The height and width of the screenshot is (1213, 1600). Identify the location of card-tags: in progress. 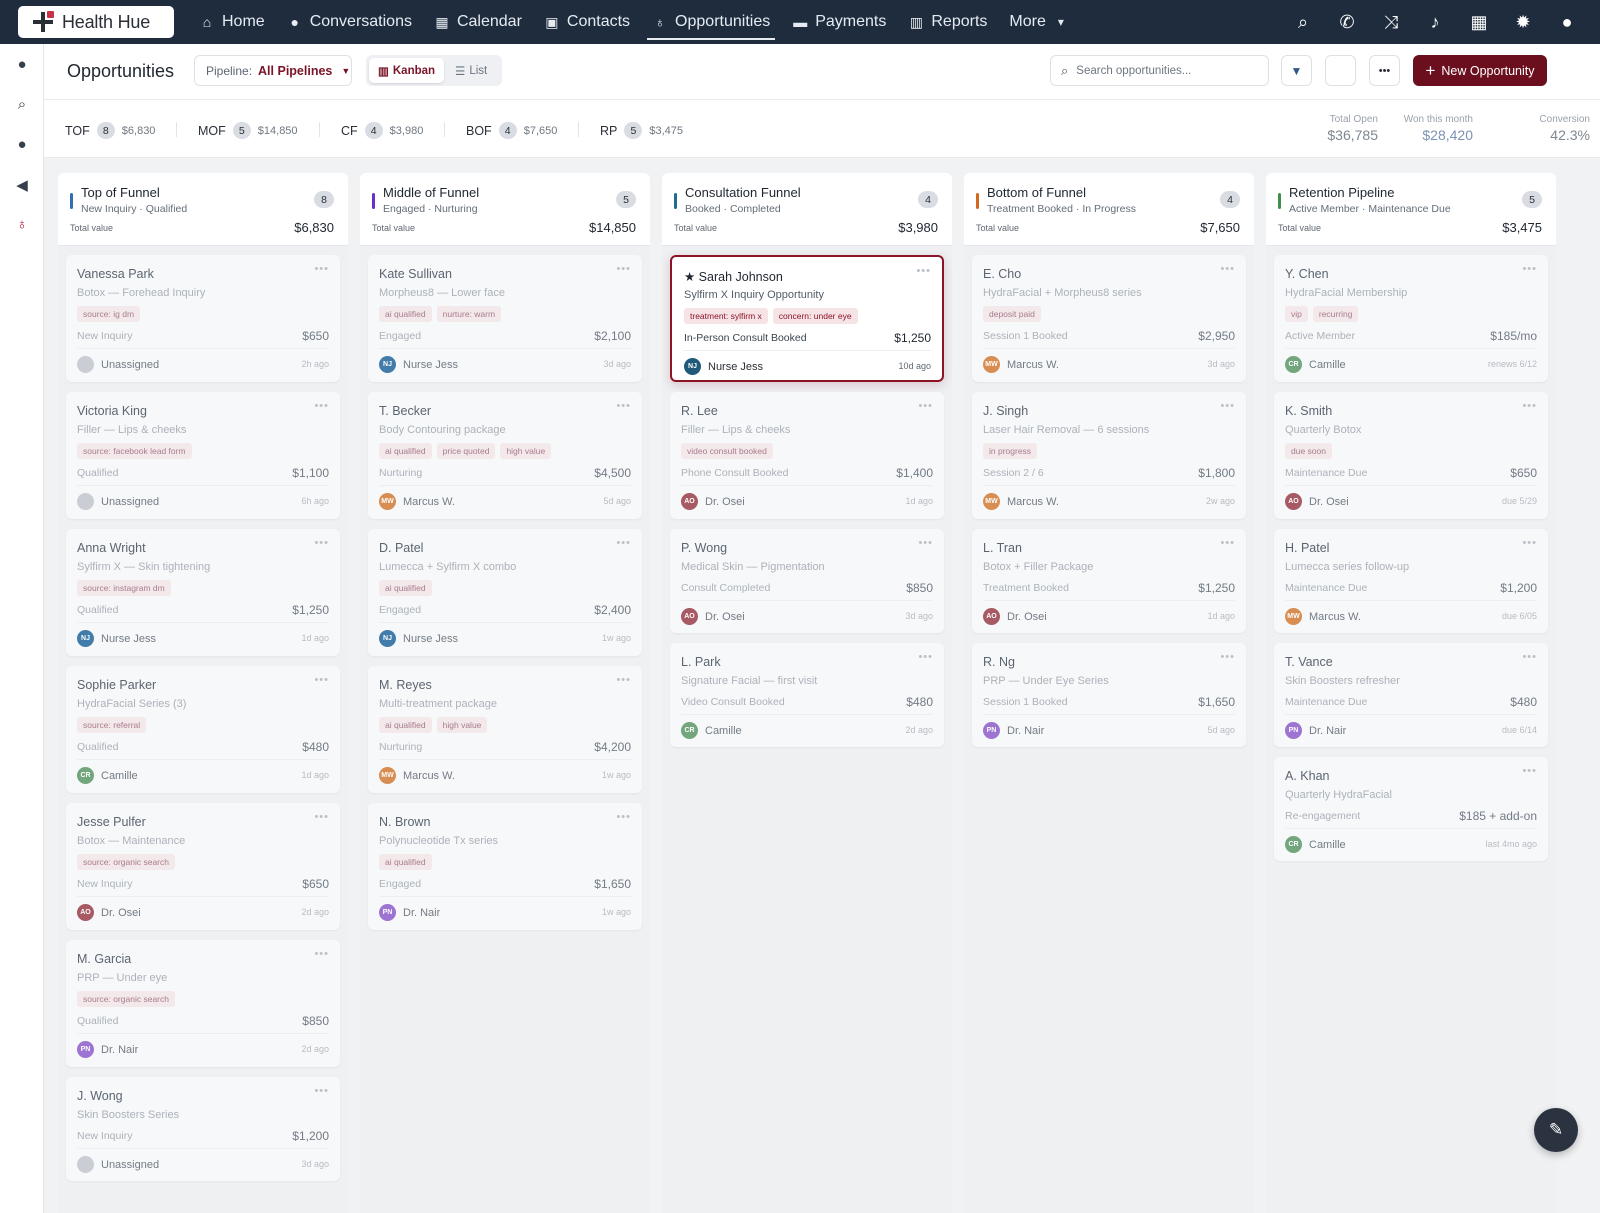
(1010, 451).